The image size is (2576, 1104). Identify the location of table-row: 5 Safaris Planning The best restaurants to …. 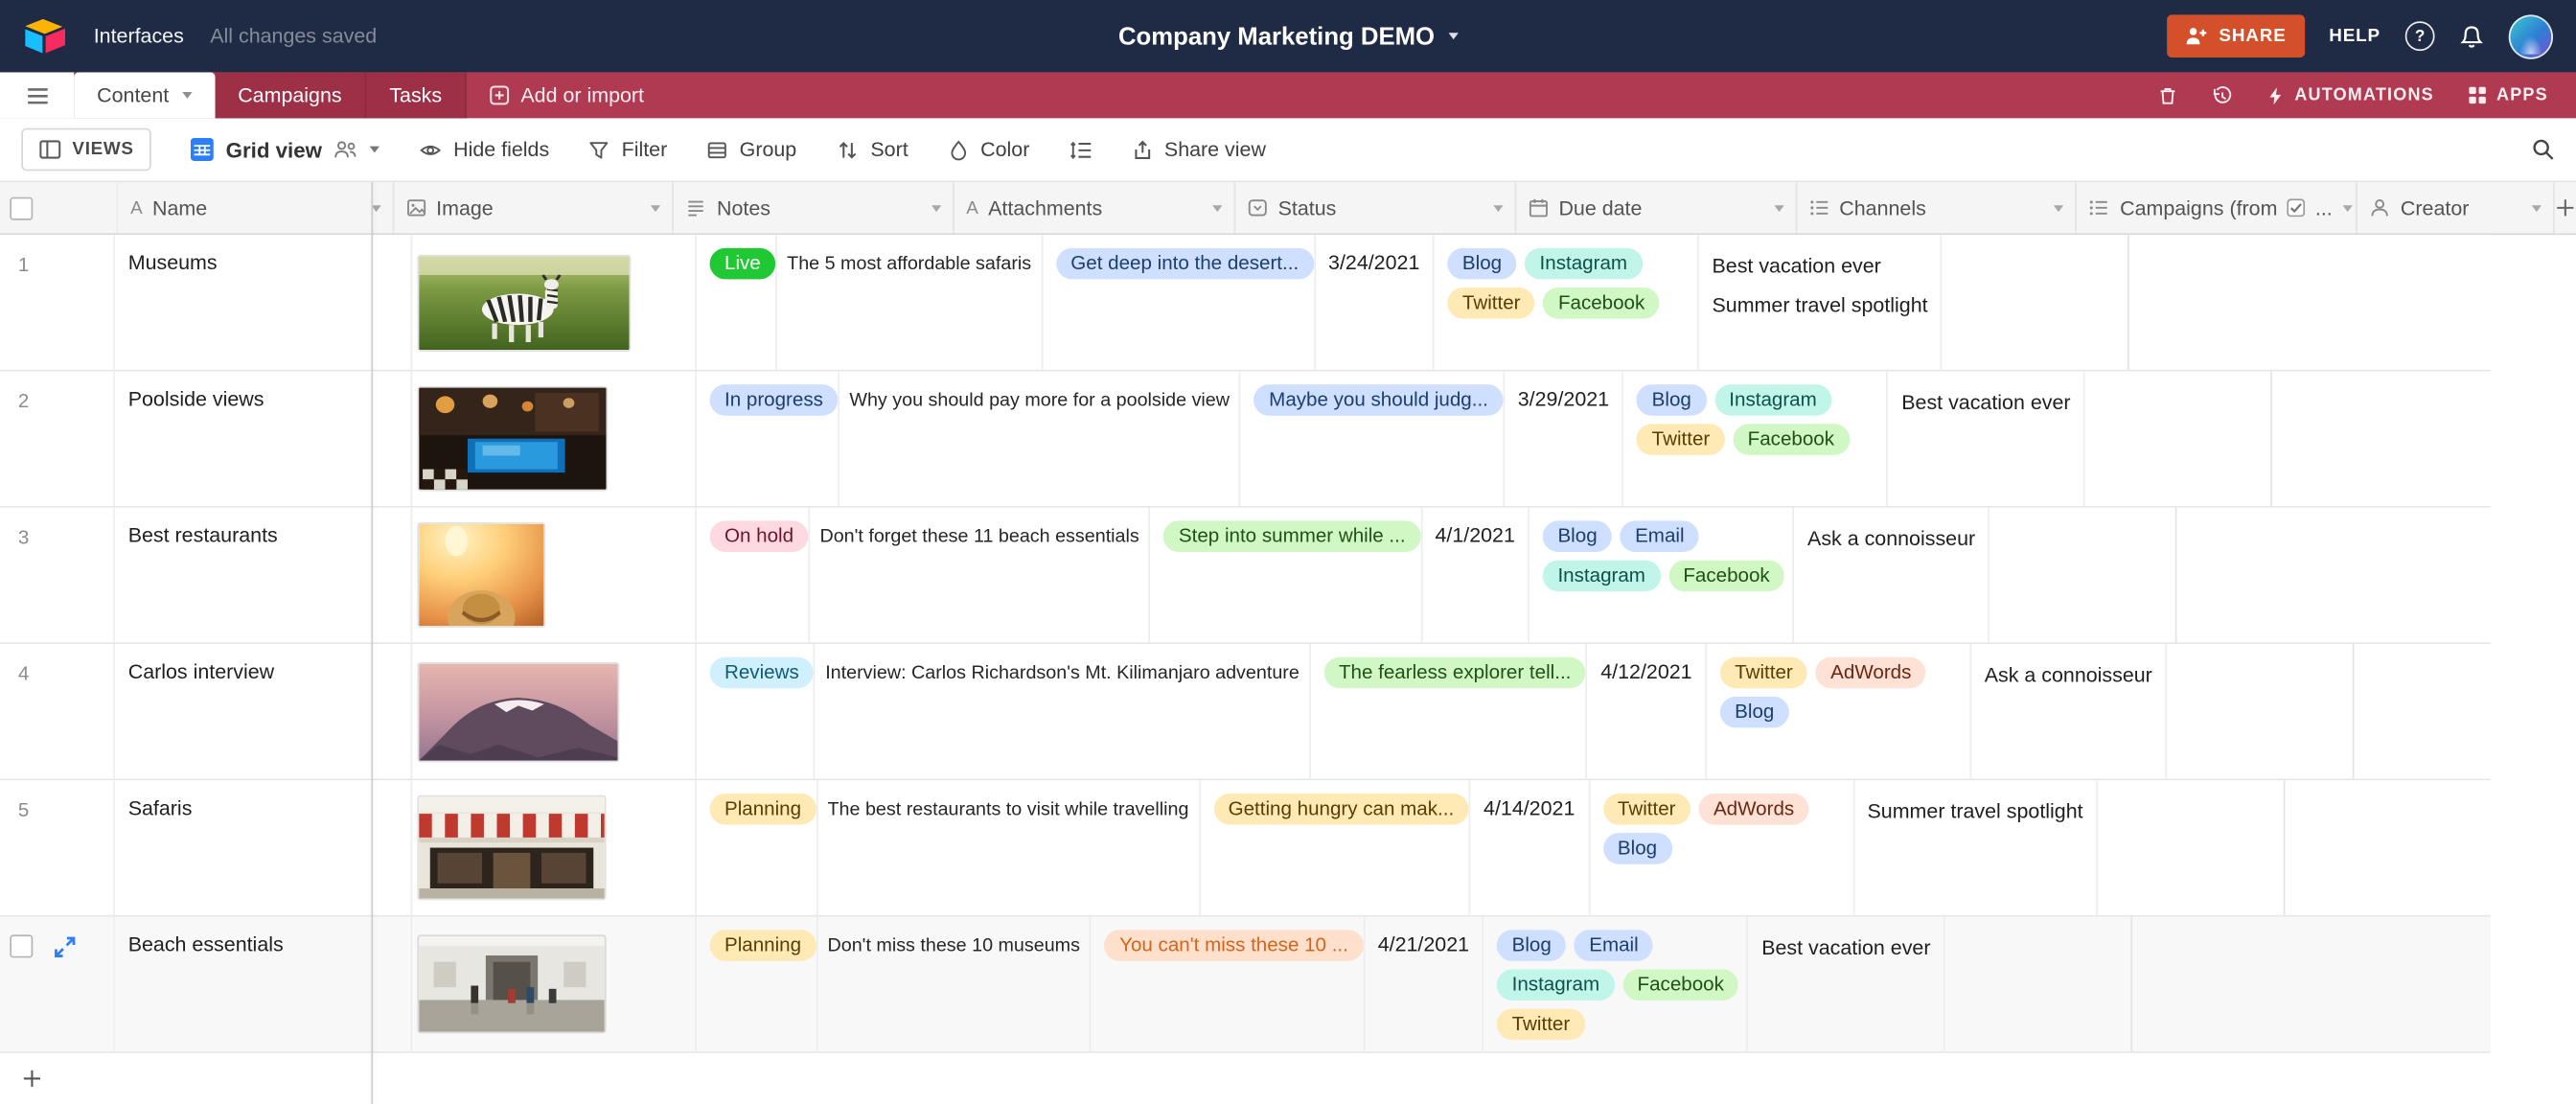
(1245, 848).